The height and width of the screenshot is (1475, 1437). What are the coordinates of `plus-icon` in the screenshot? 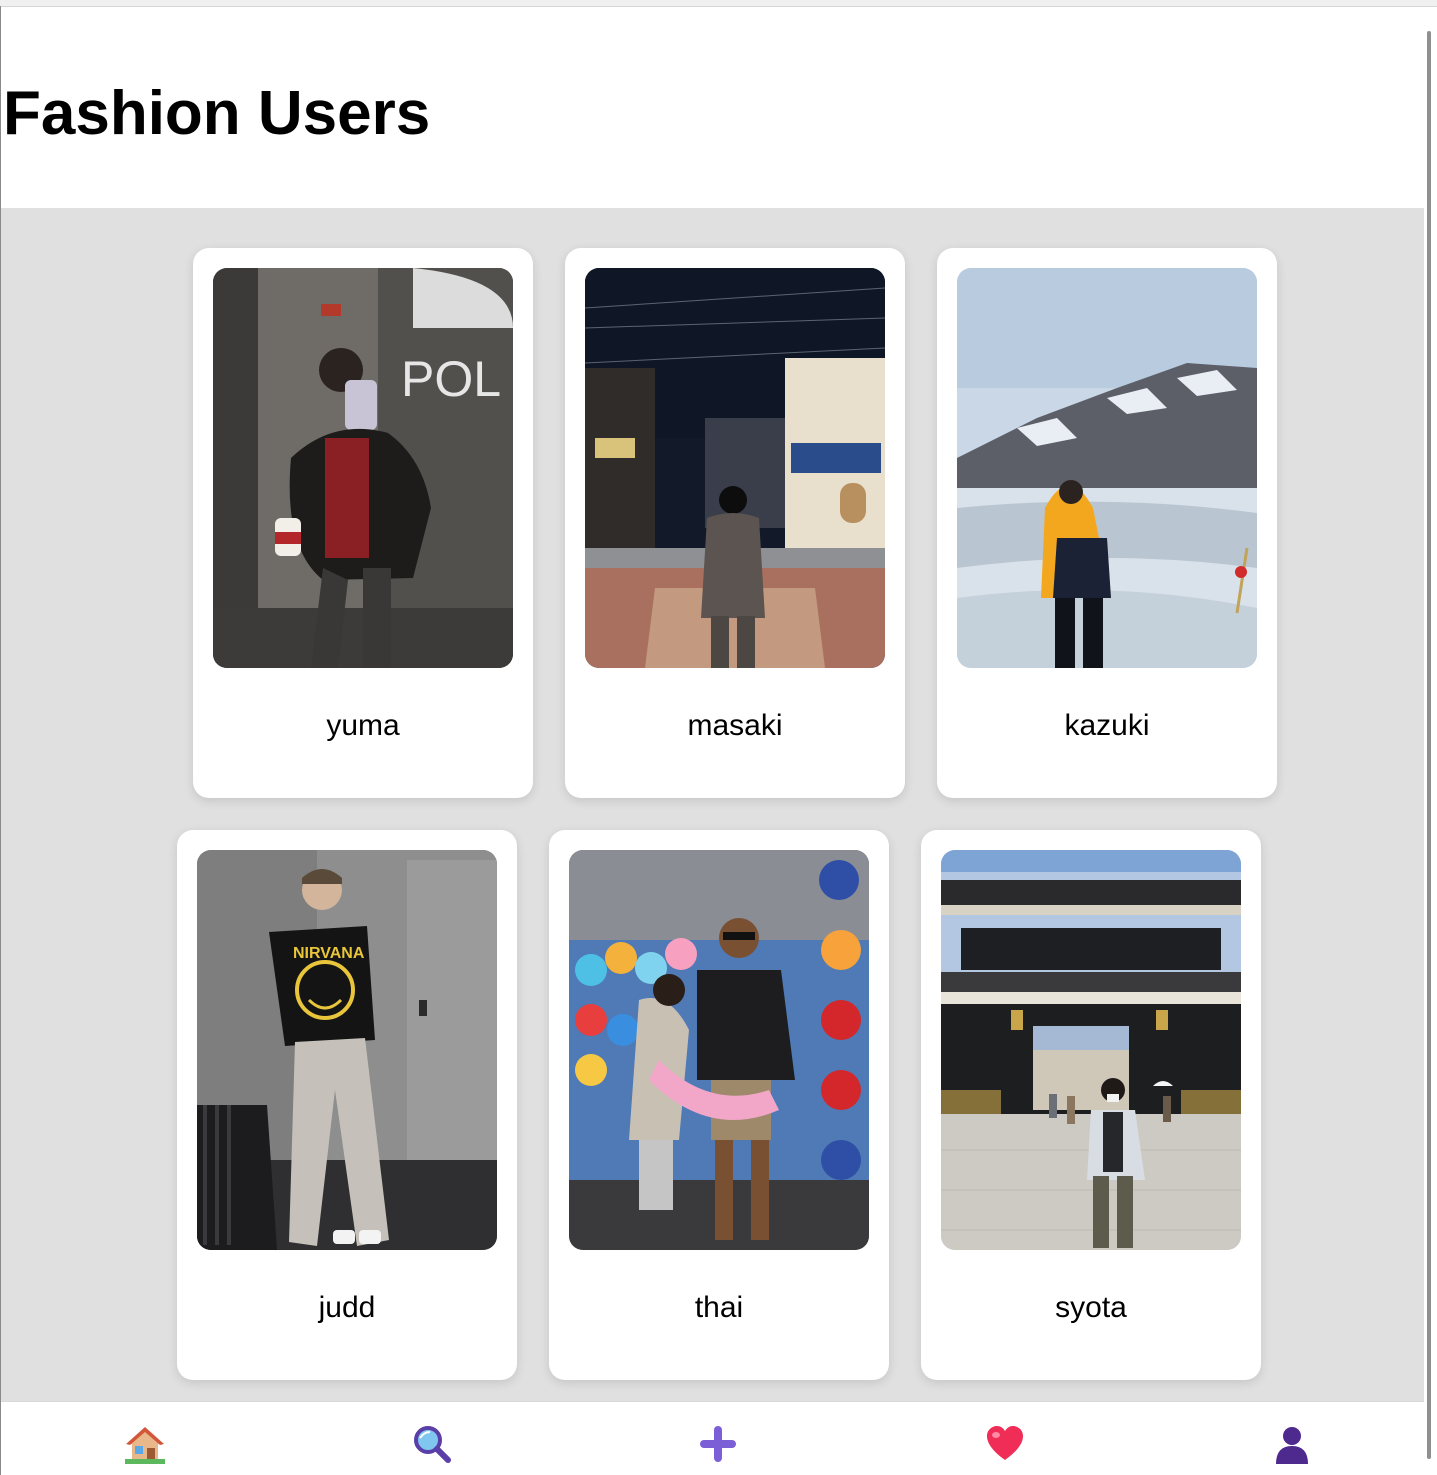 It's located at (718, 1446).